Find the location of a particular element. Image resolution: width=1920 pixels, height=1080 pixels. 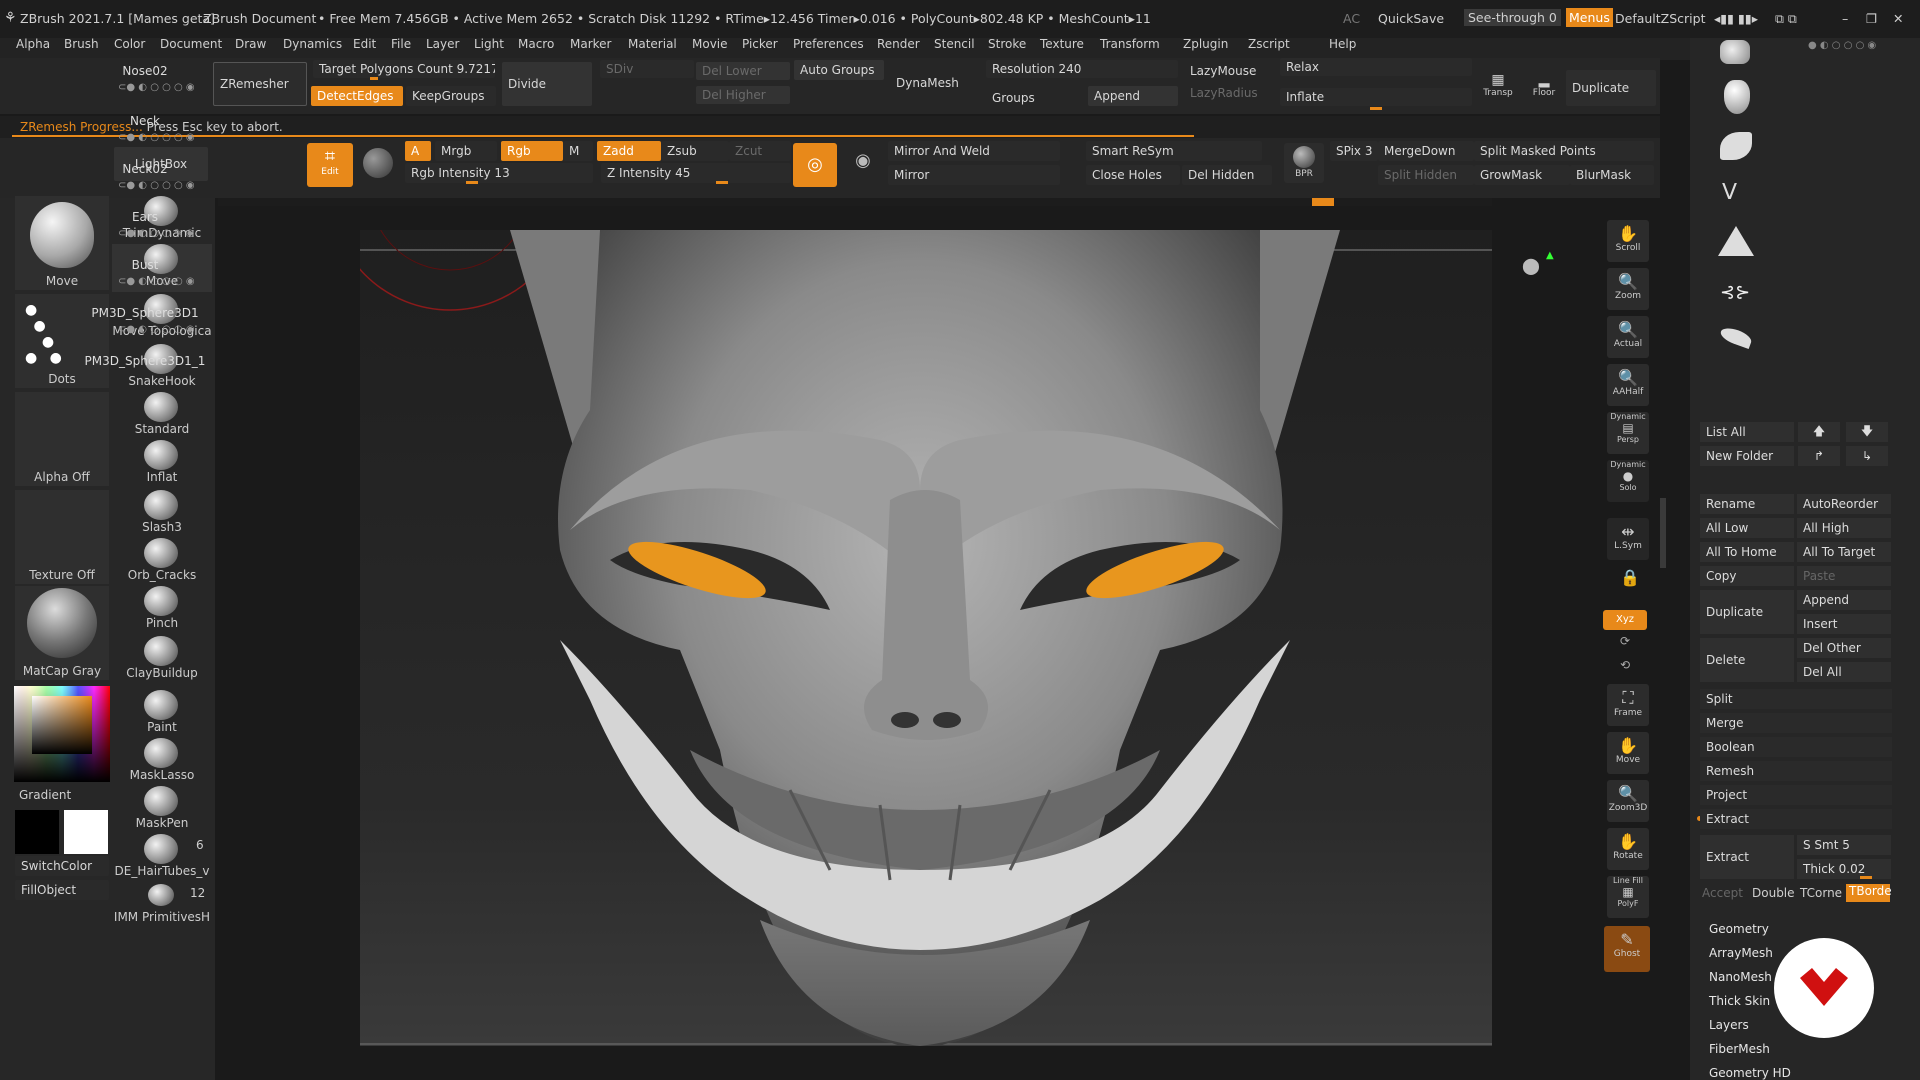

list-all-button: List All is located at coordinates (1747, 432).